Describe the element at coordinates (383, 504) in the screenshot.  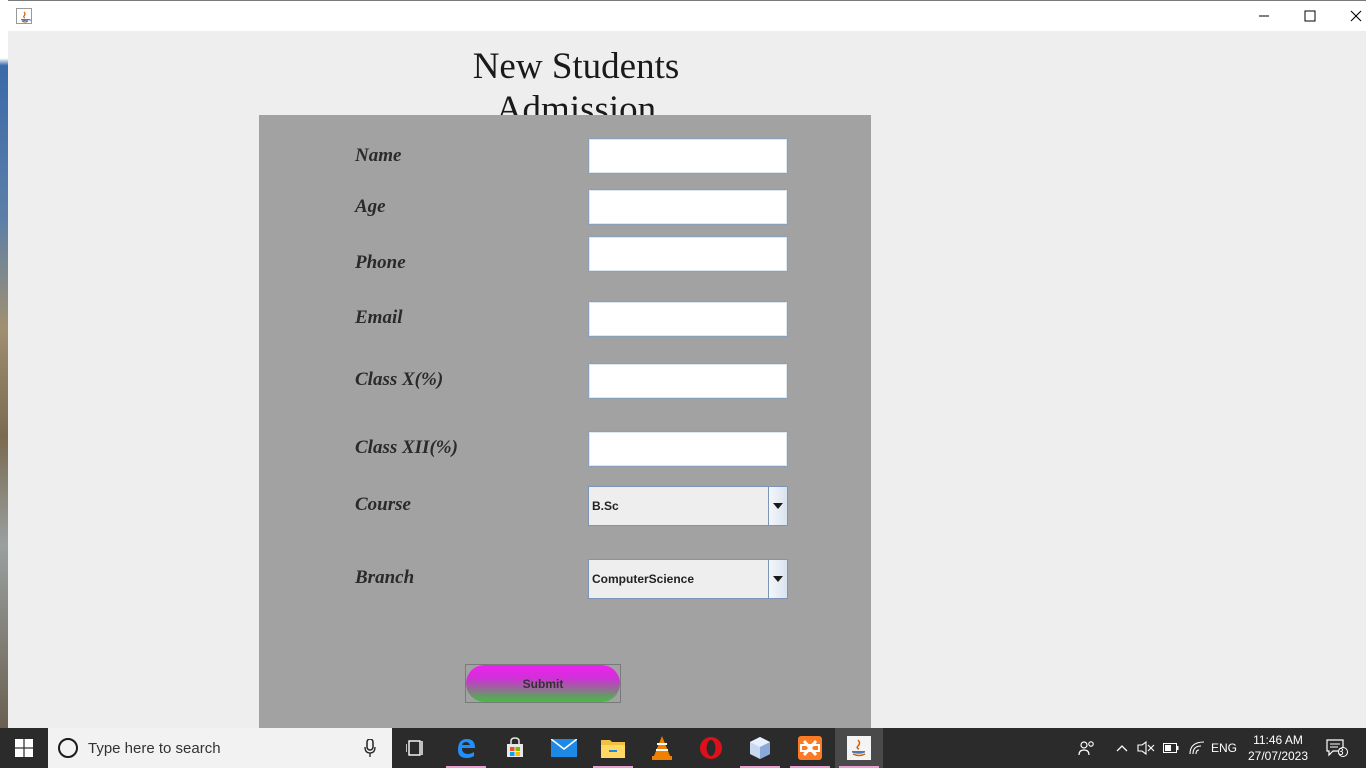
I see `course-label: Course` at that location.